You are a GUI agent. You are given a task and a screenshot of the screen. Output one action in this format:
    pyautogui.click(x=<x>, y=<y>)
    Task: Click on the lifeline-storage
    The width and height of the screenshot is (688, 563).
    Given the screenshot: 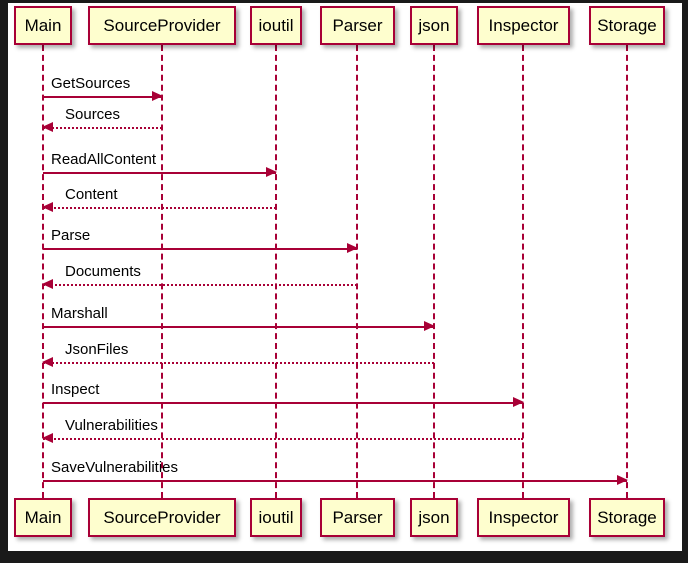 What is the action you would take?
    pyautogui.click(x=627, y=271)
    